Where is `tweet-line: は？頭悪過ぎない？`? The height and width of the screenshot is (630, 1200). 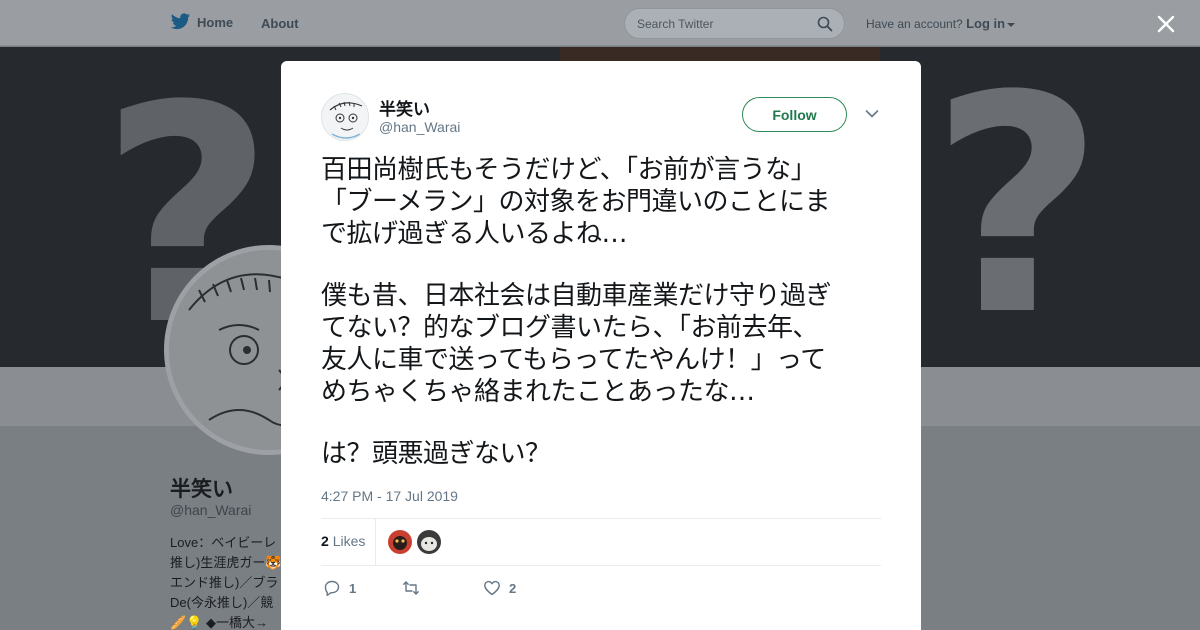
tweet-line: は？頭悪過ぎない？ is located at coordinates (436, 454).